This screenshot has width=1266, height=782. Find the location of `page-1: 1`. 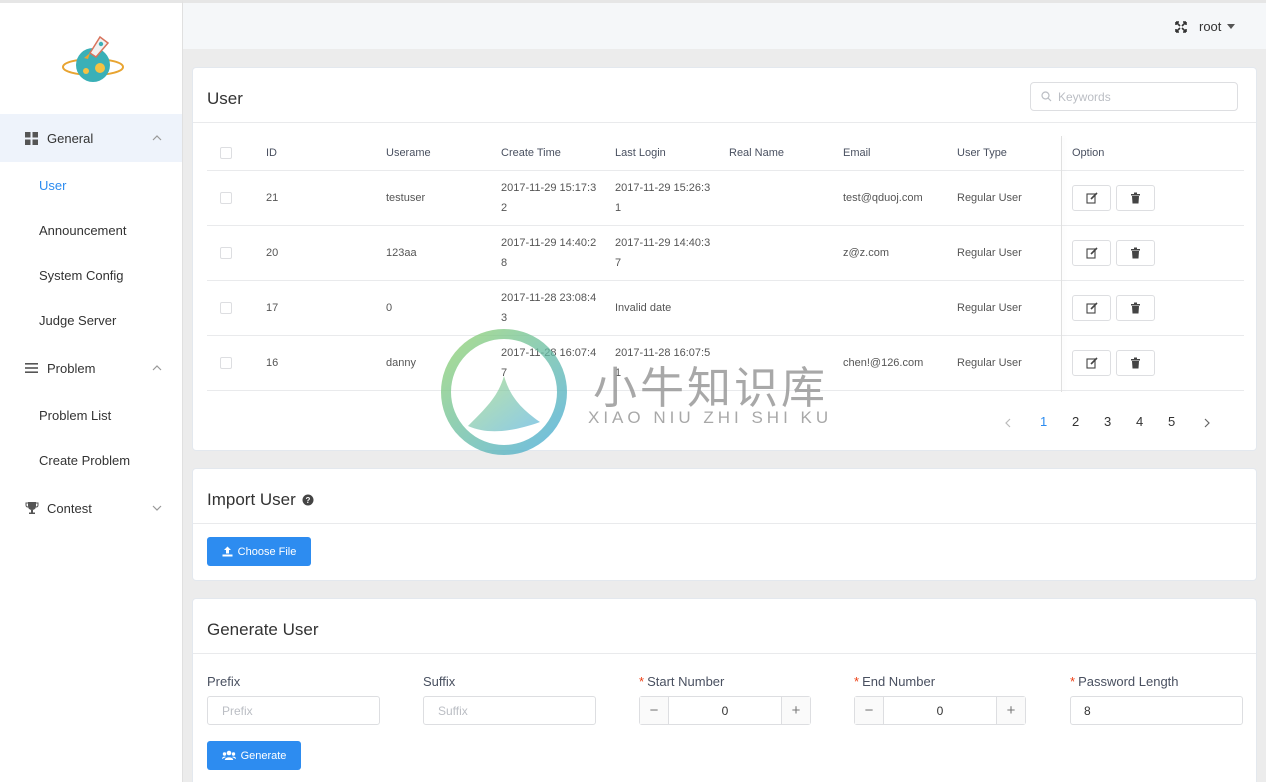

page-1: 1 is located at coordinates (1043, 421).